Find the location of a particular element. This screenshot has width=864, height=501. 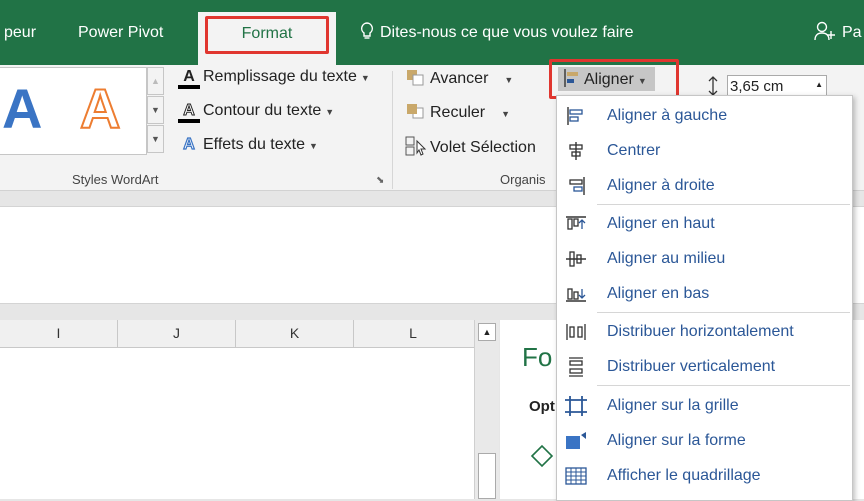

menu-item-label: Distribuer verticalement is located at coordinates (691, 366).